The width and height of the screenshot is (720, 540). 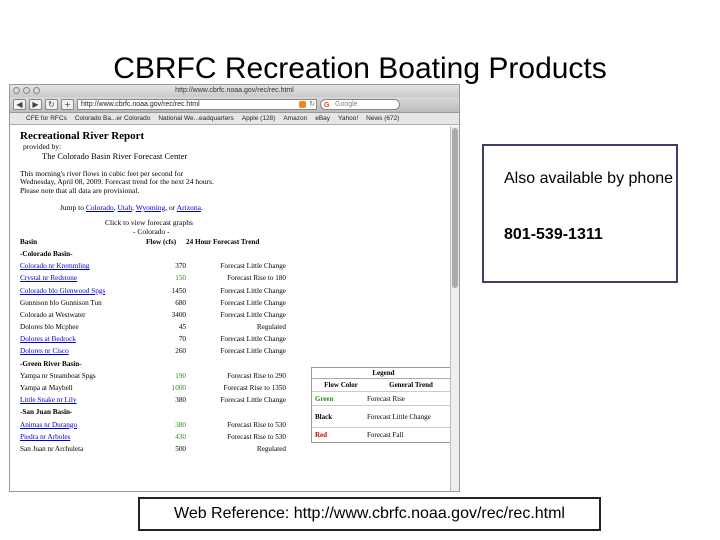 I want to click on rss-icon, so click(x=302, y=104).